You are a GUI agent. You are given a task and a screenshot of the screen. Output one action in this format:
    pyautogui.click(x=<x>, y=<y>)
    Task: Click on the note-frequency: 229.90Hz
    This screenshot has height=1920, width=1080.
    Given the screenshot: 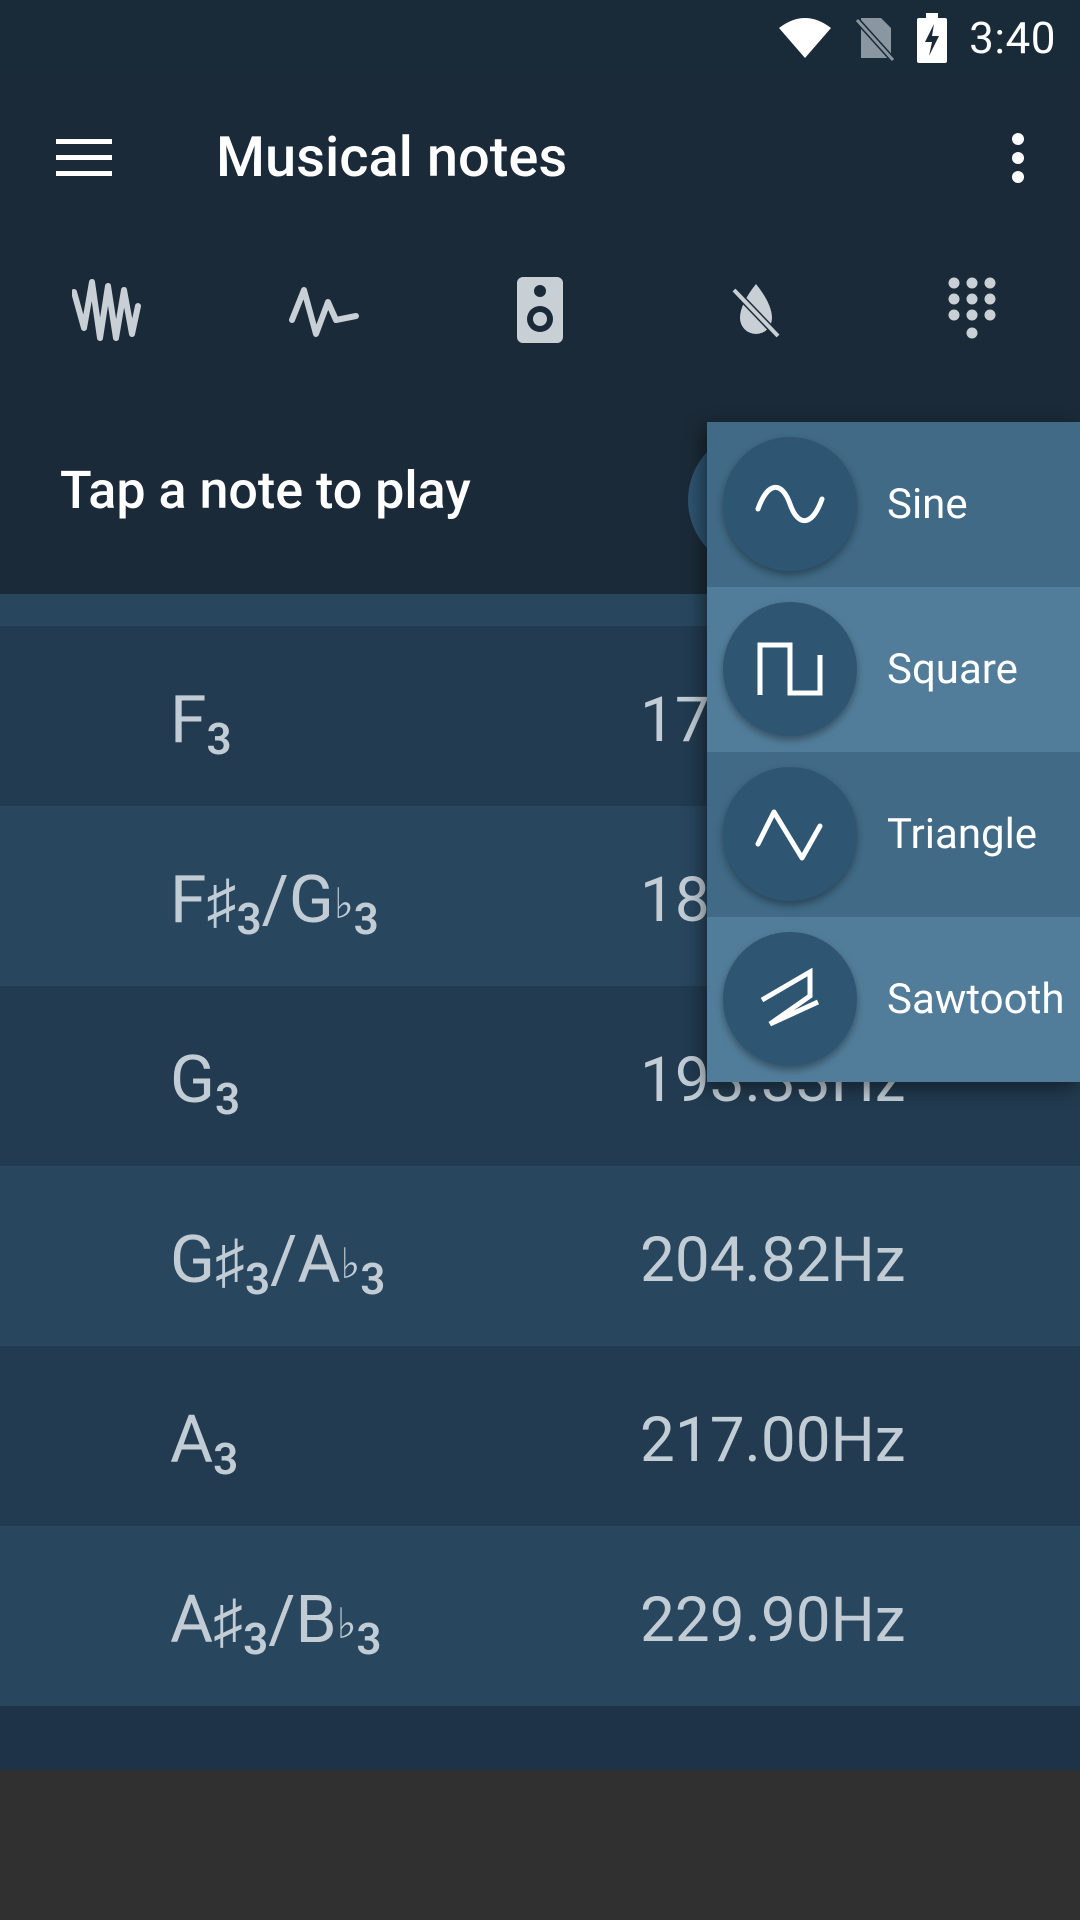 What is the action you would take?
    pyautogui.click(x=773, y=1620)
    